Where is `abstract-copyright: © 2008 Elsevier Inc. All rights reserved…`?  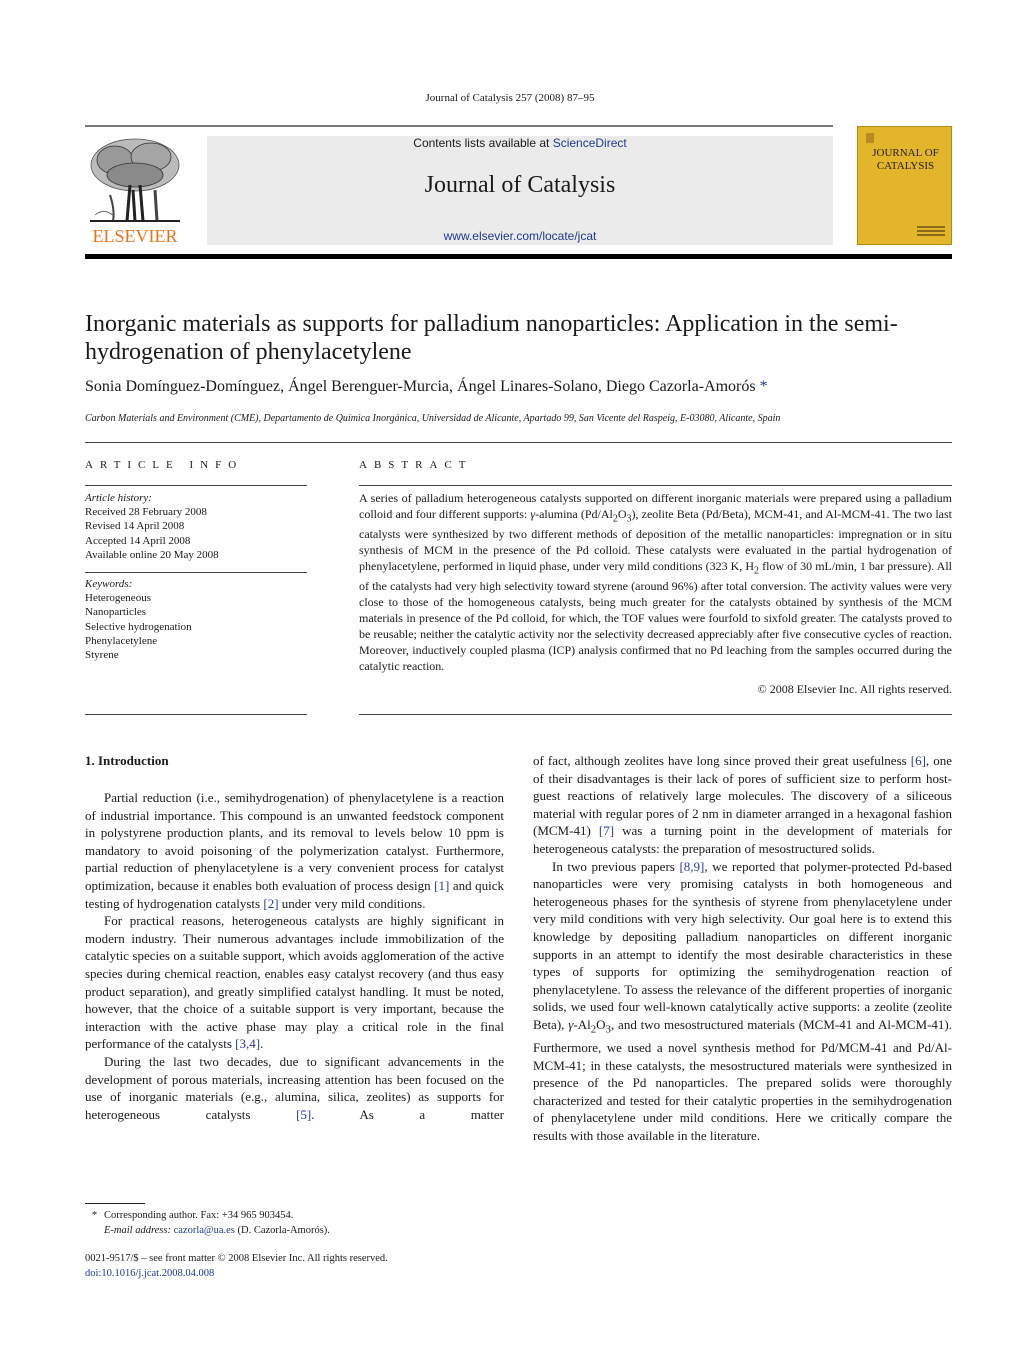 abstract-copyright: © 2008 Elsevier Inc. All rights reserved… is located at coordinates (854, 689).